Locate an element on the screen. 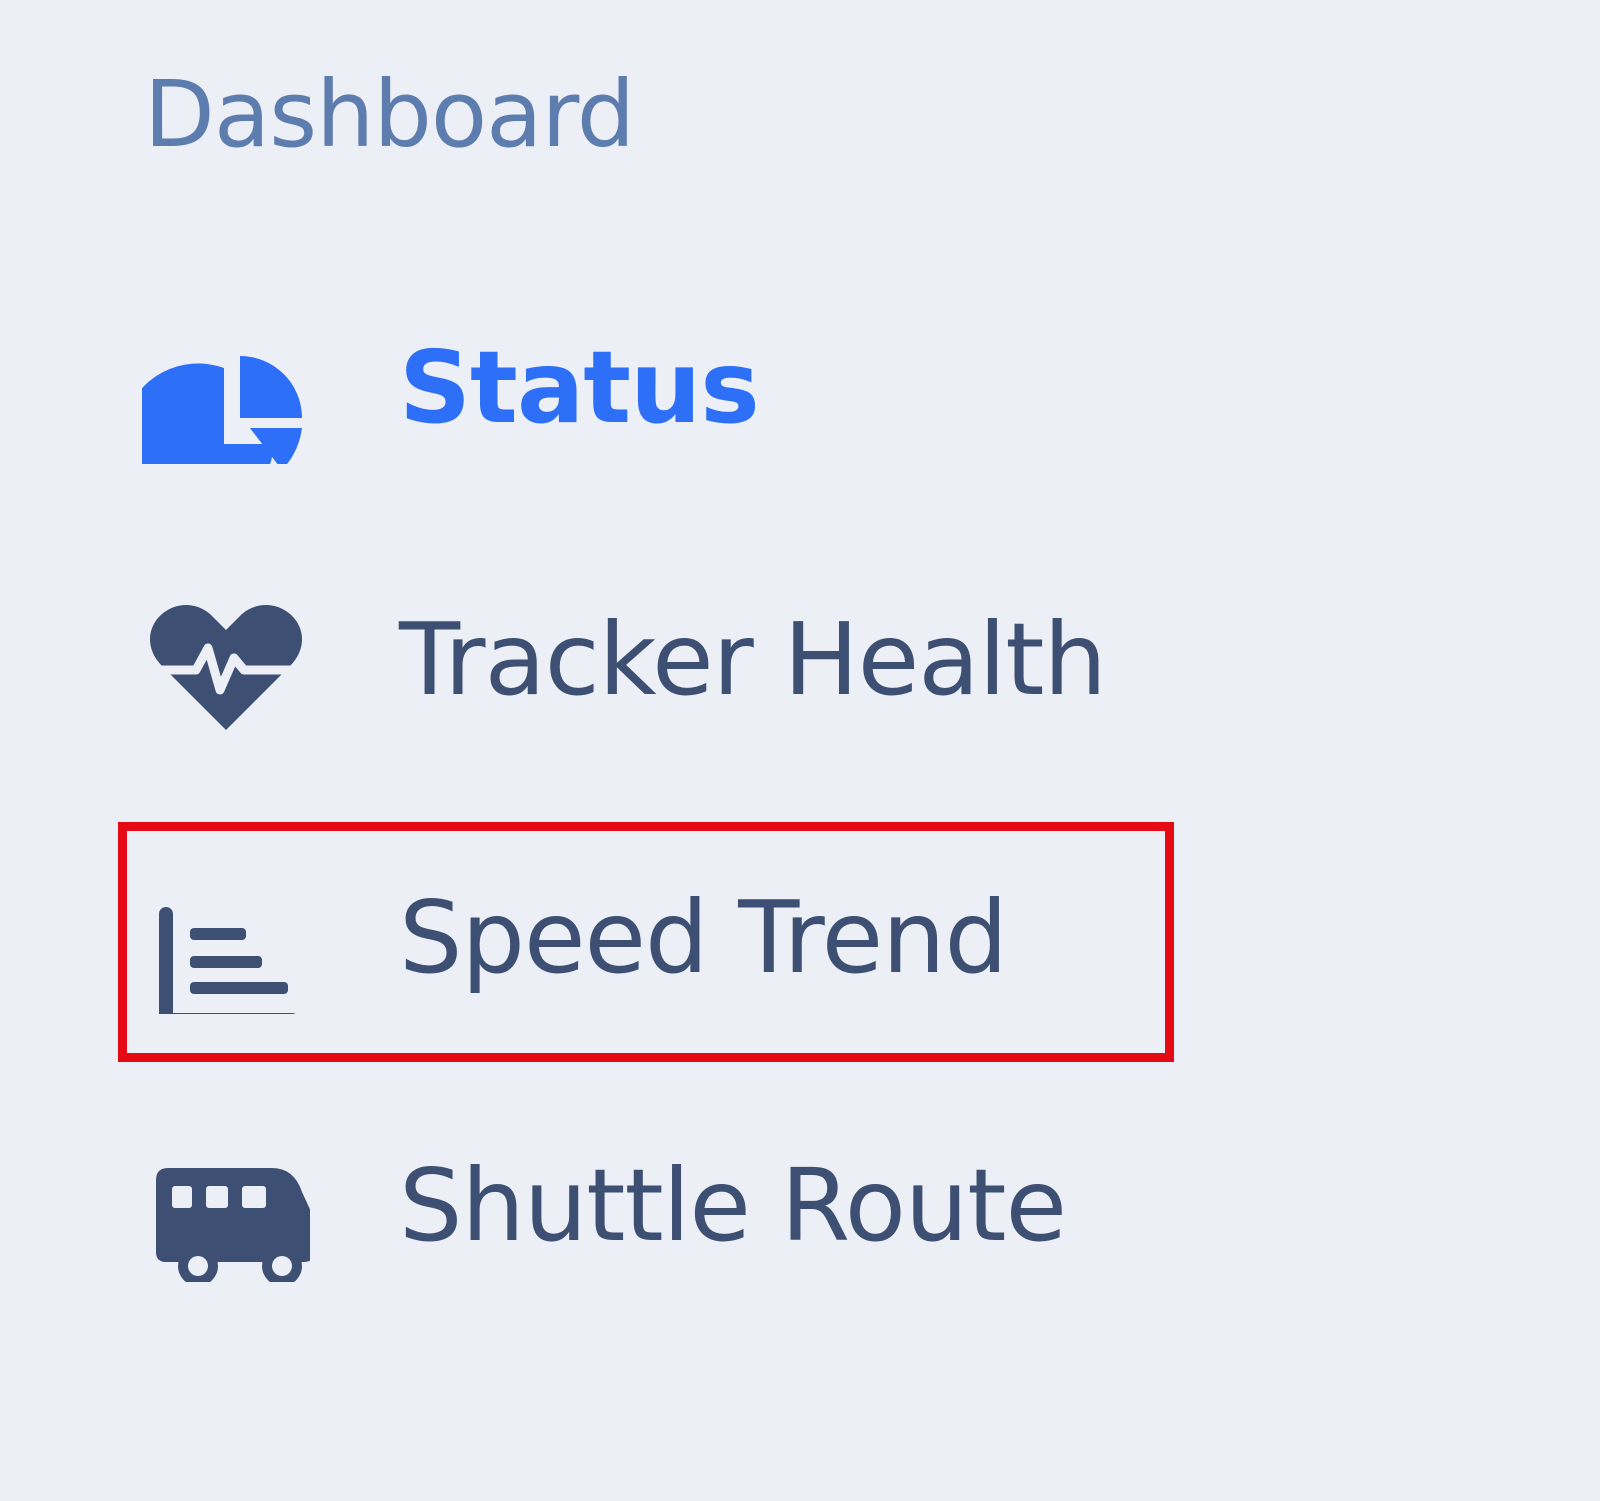  heartbeat-icon is located at coordinates (226, 664).